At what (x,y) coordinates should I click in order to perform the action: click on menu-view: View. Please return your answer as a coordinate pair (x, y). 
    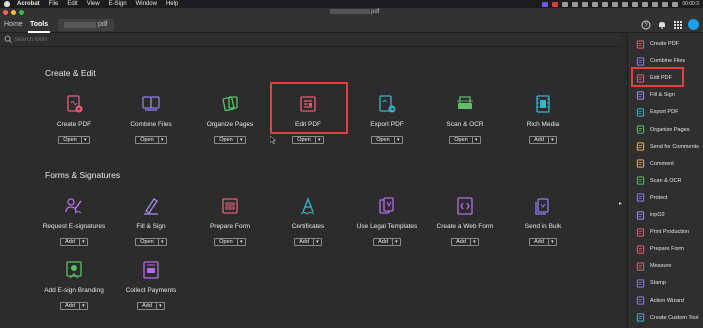
    Looking at the image, I should click on (93, 4).